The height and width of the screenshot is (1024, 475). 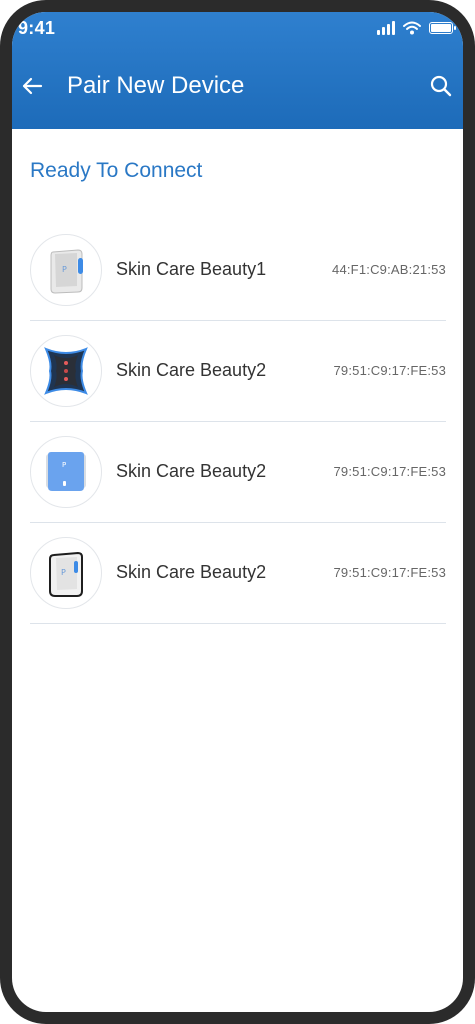 I want to click on search-icon, so click(x=441, y=86).